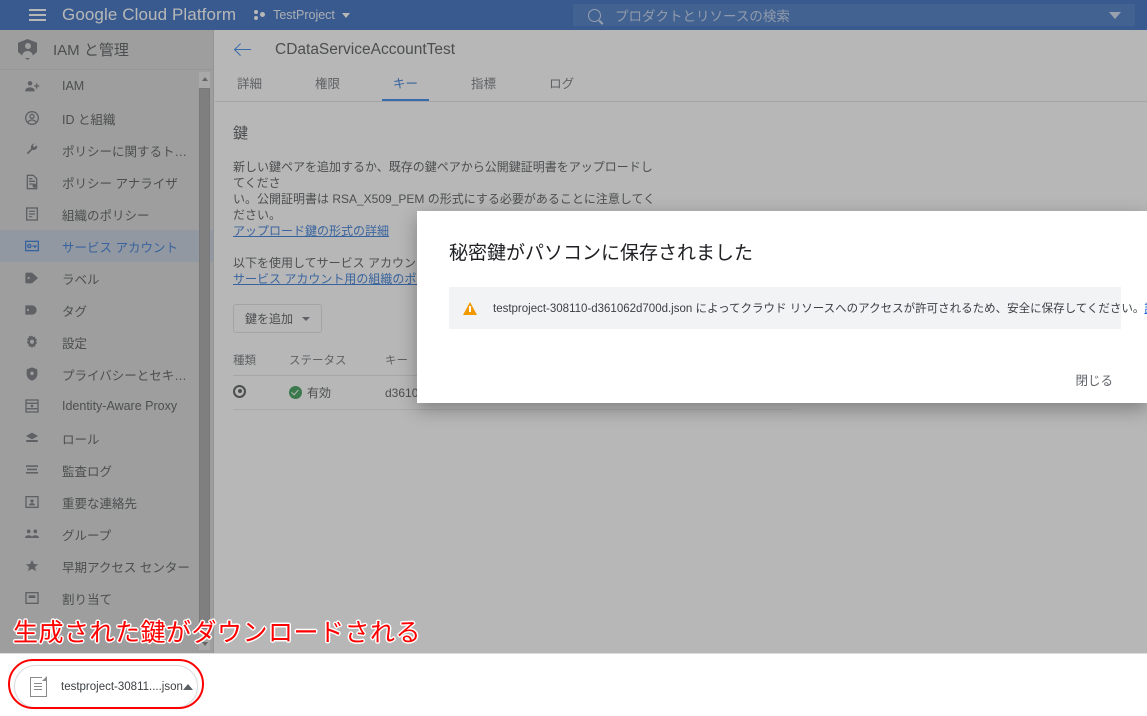 This screenshot has height=716, width=1147. What do you see at coordinates (601, 253) in the screenshot?
I see `dialog-title: 秘密鍵がパソコンに保存されました` at bounding box center [601, 253].